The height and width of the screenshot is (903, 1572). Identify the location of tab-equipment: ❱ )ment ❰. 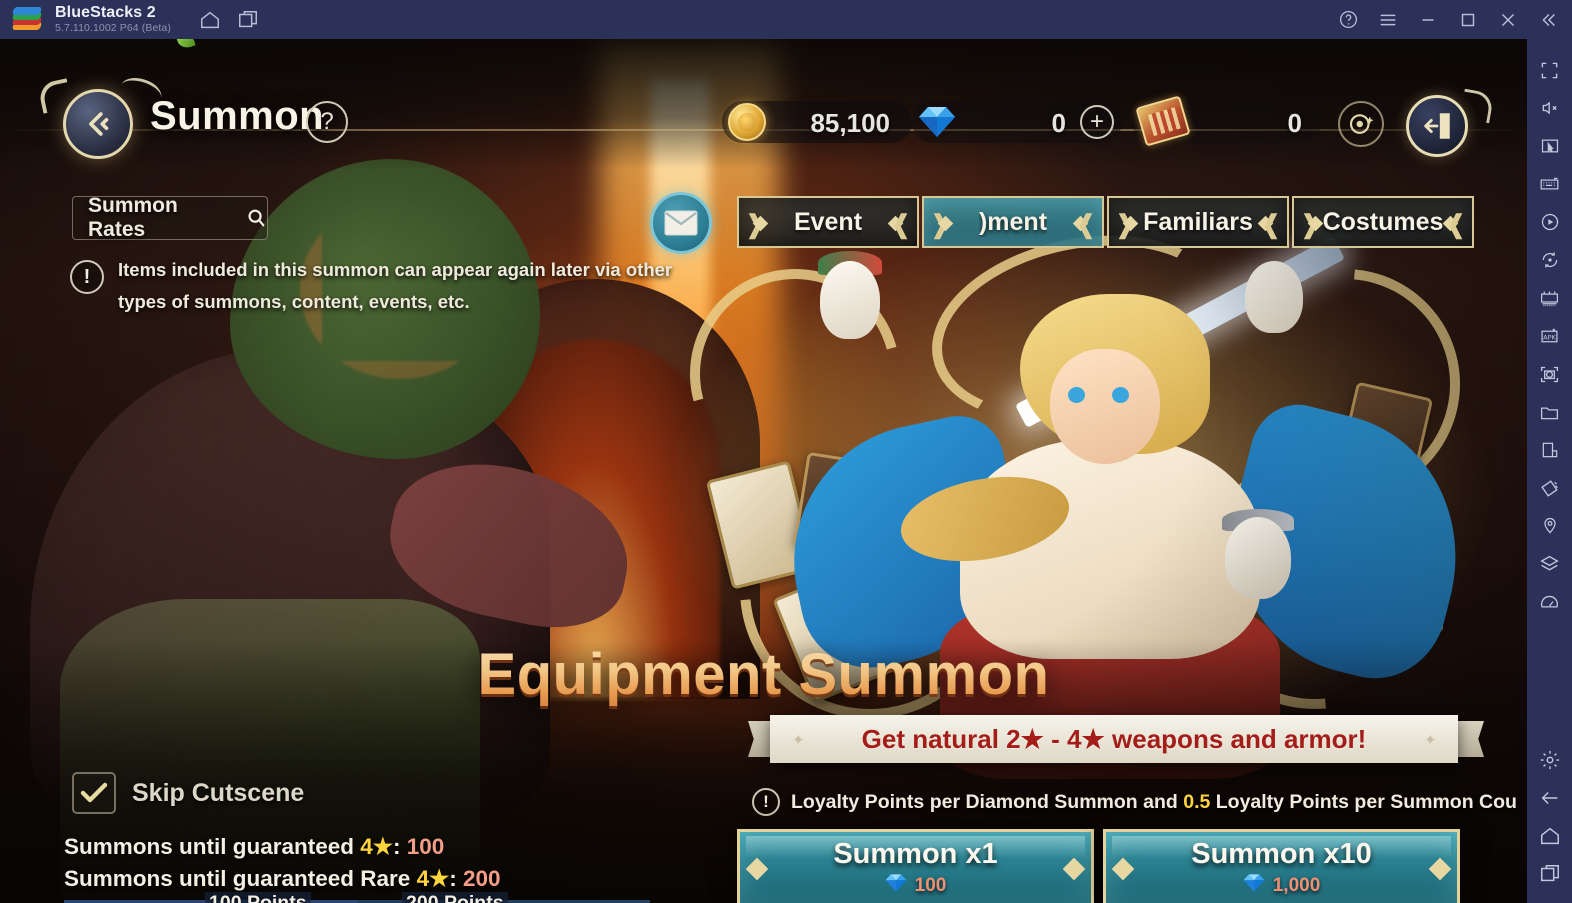
(1013, 222).